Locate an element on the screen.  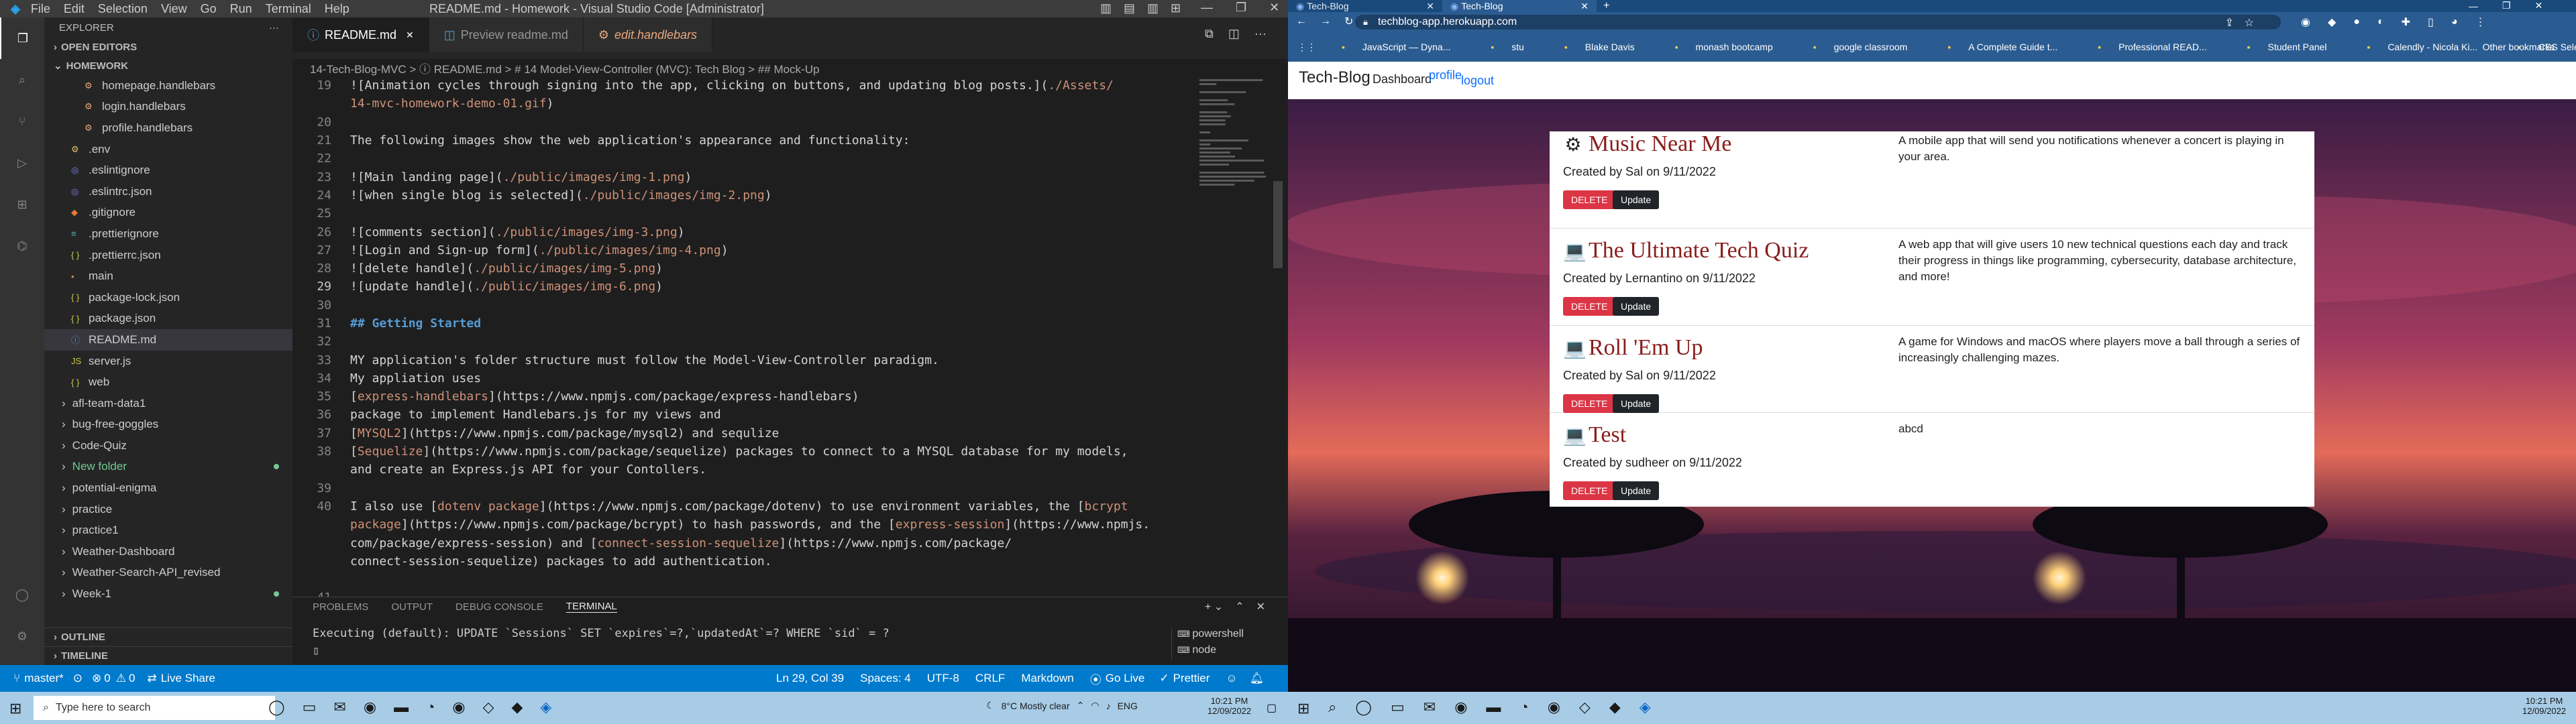
source-control-icon: ⑂ is located at coordinates (22, 121).